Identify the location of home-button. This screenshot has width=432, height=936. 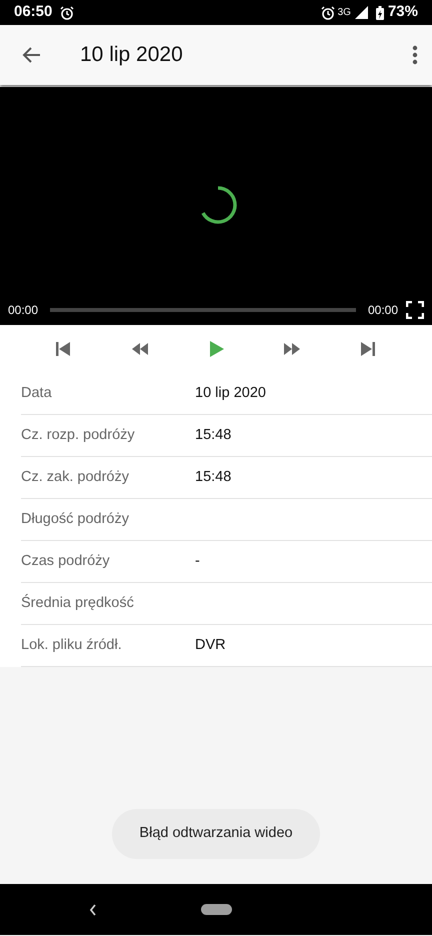
(216, 909).